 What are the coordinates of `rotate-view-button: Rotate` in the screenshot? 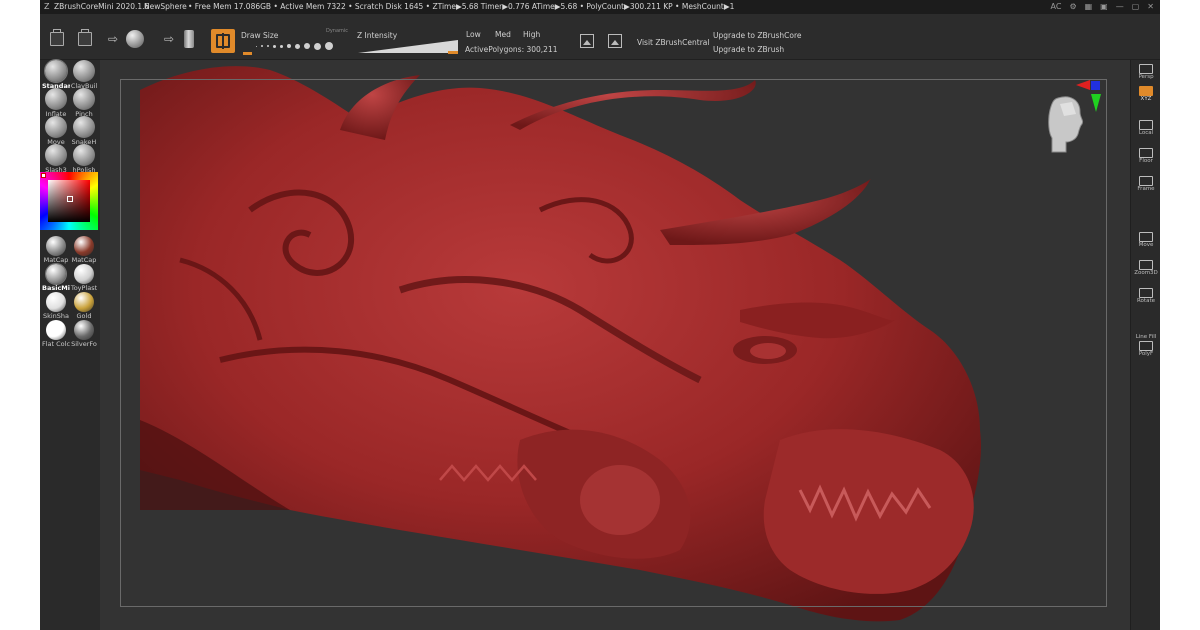 It's located at (1146, 296).